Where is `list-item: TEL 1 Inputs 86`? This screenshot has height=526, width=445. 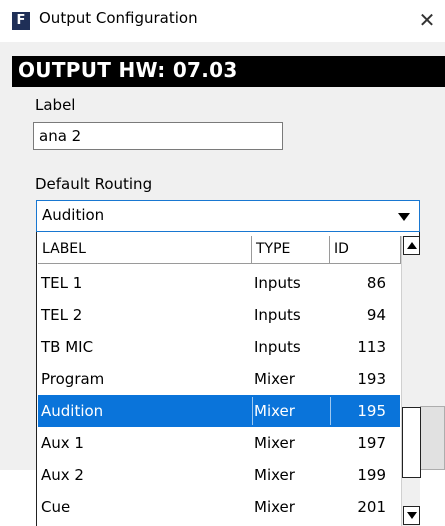 list-item: TEL 1 Inputs 86 is located at coordinates (219, 283).